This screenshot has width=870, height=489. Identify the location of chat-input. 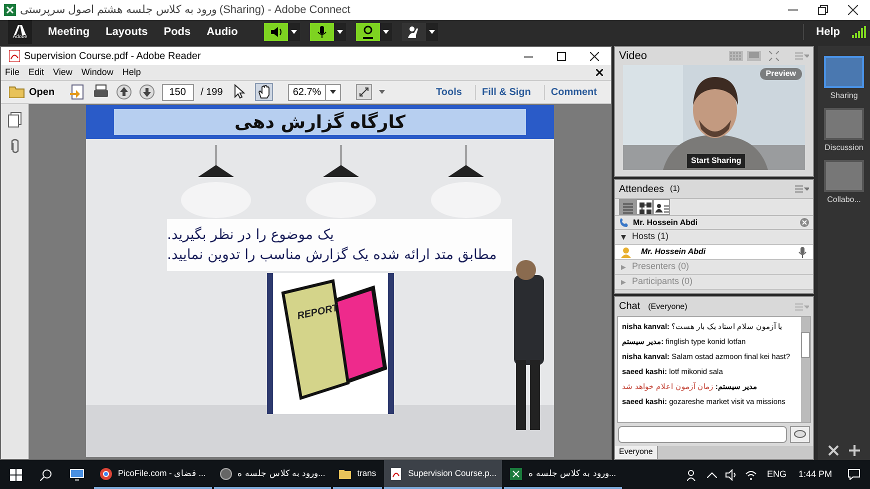
(702, 434).